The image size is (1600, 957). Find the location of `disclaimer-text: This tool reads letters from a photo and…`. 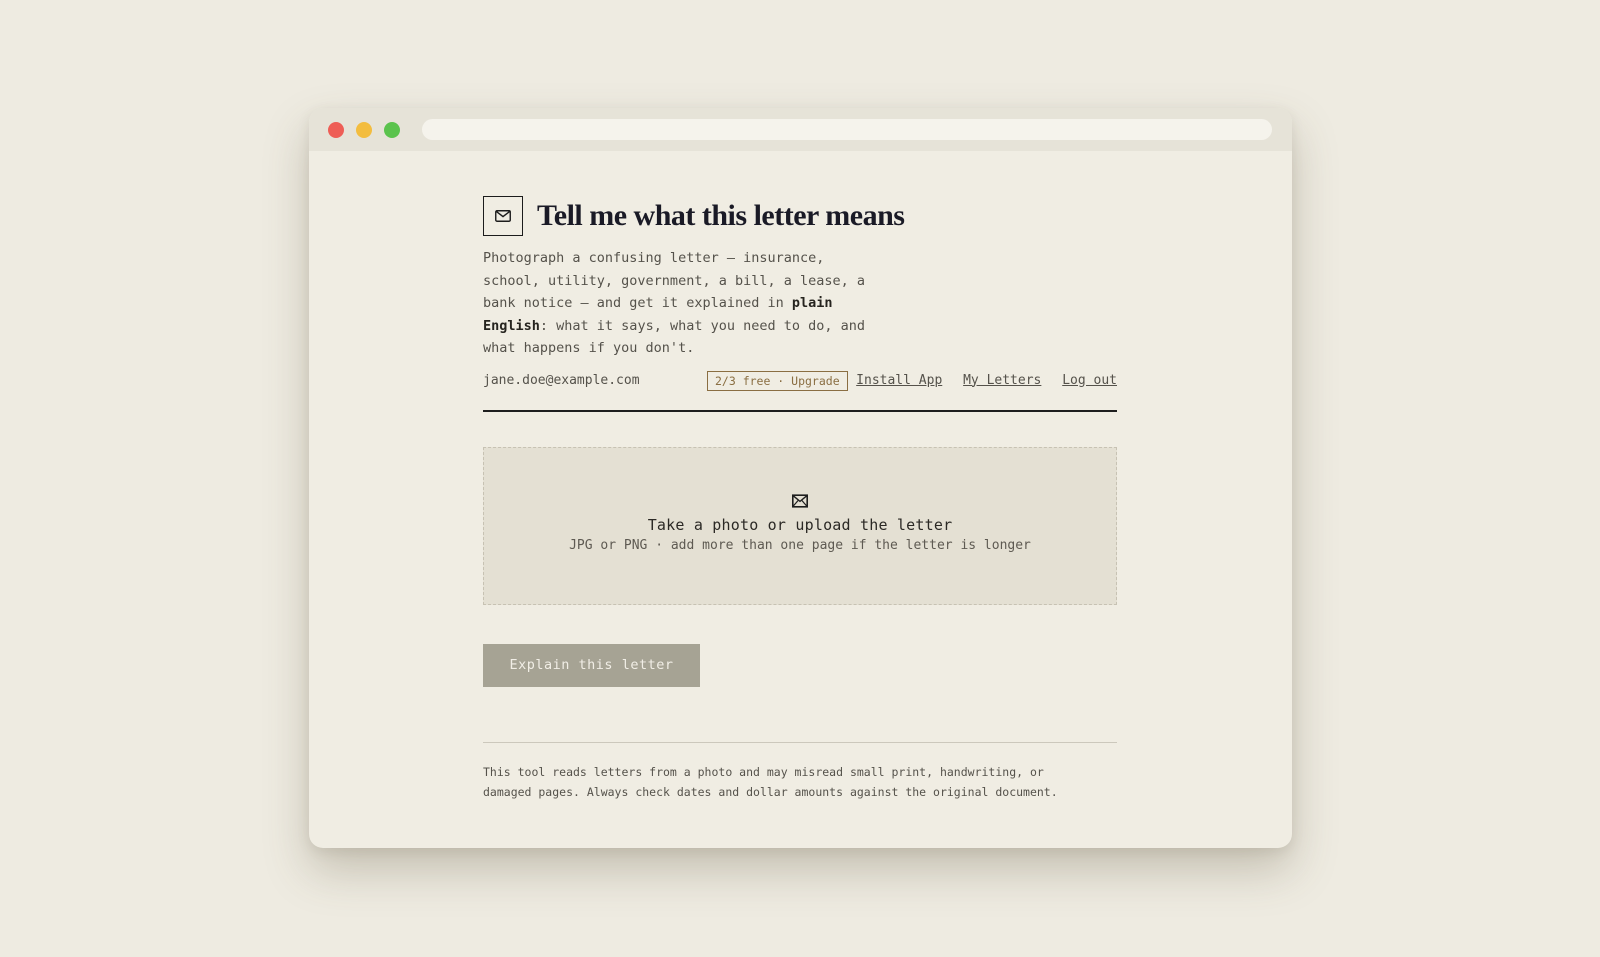

disclaimer-text: This tool reads letters from a photo and… is located at coordinates (800, 782).